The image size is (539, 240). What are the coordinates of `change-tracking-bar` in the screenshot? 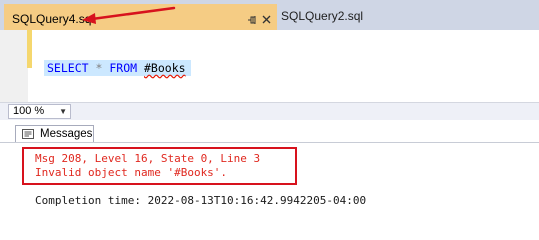 It's located at (29, 49).